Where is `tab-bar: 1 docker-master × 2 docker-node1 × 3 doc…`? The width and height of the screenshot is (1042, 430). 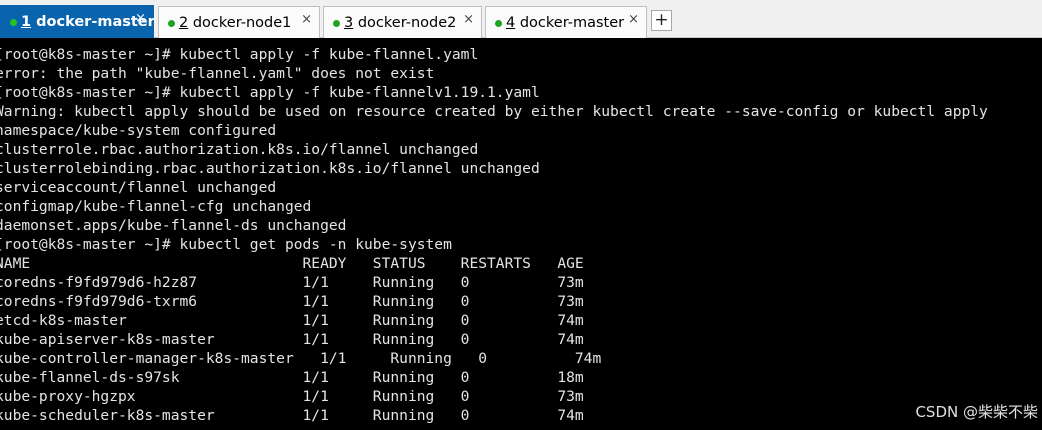
tab-bar: 1 docker-master × 2 docker-node1 × 3 doc… is located at coordinates (521, 19).